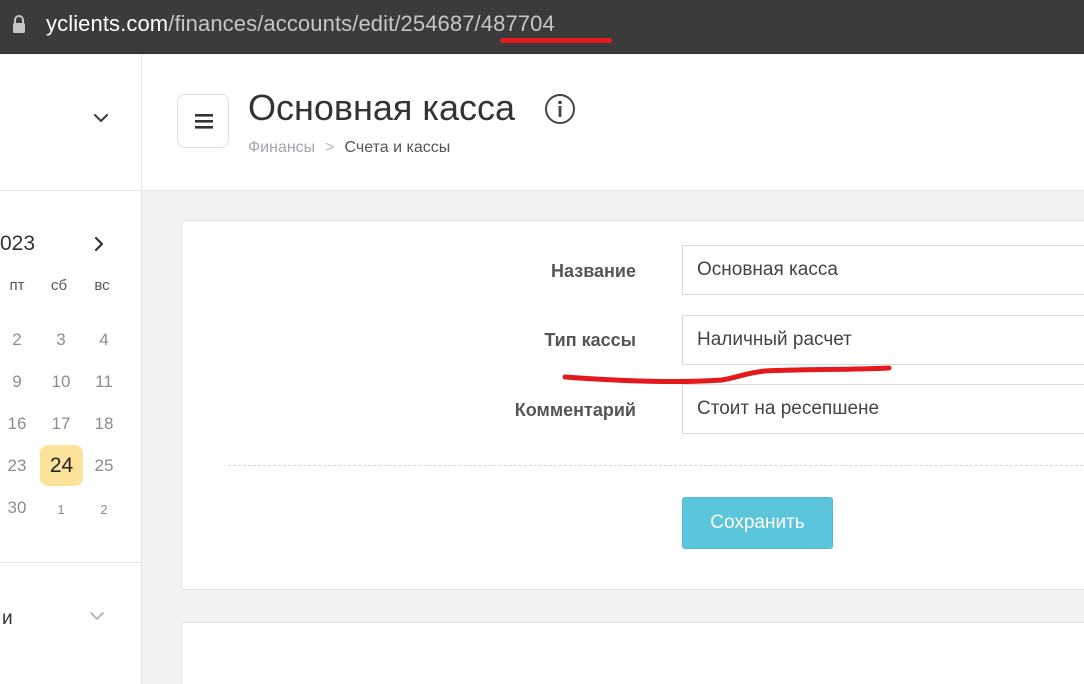 This screenshot has width=1084, height=684. I want to click on sidebar-divider, so click(70, 562).